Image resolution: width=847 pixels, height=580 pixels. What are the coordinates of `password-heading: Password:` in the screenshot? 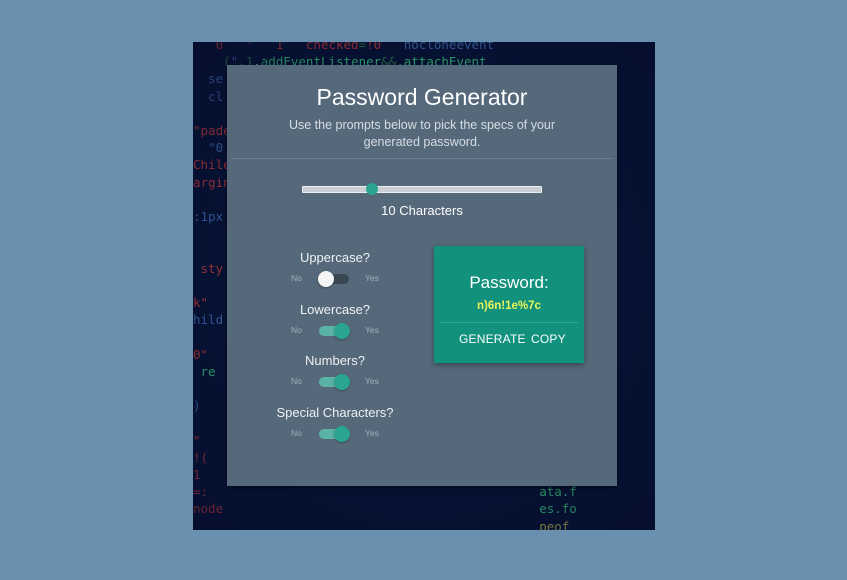 It's located at (509, 282).